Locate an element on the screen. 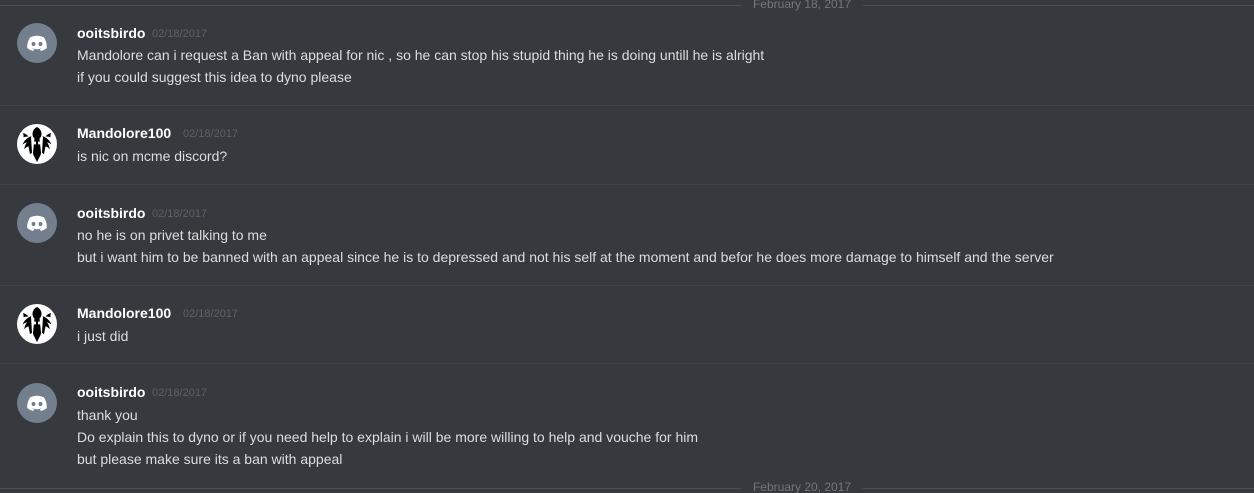  message-text: is nic on mcme discord? is located at coordinates (152, 156).